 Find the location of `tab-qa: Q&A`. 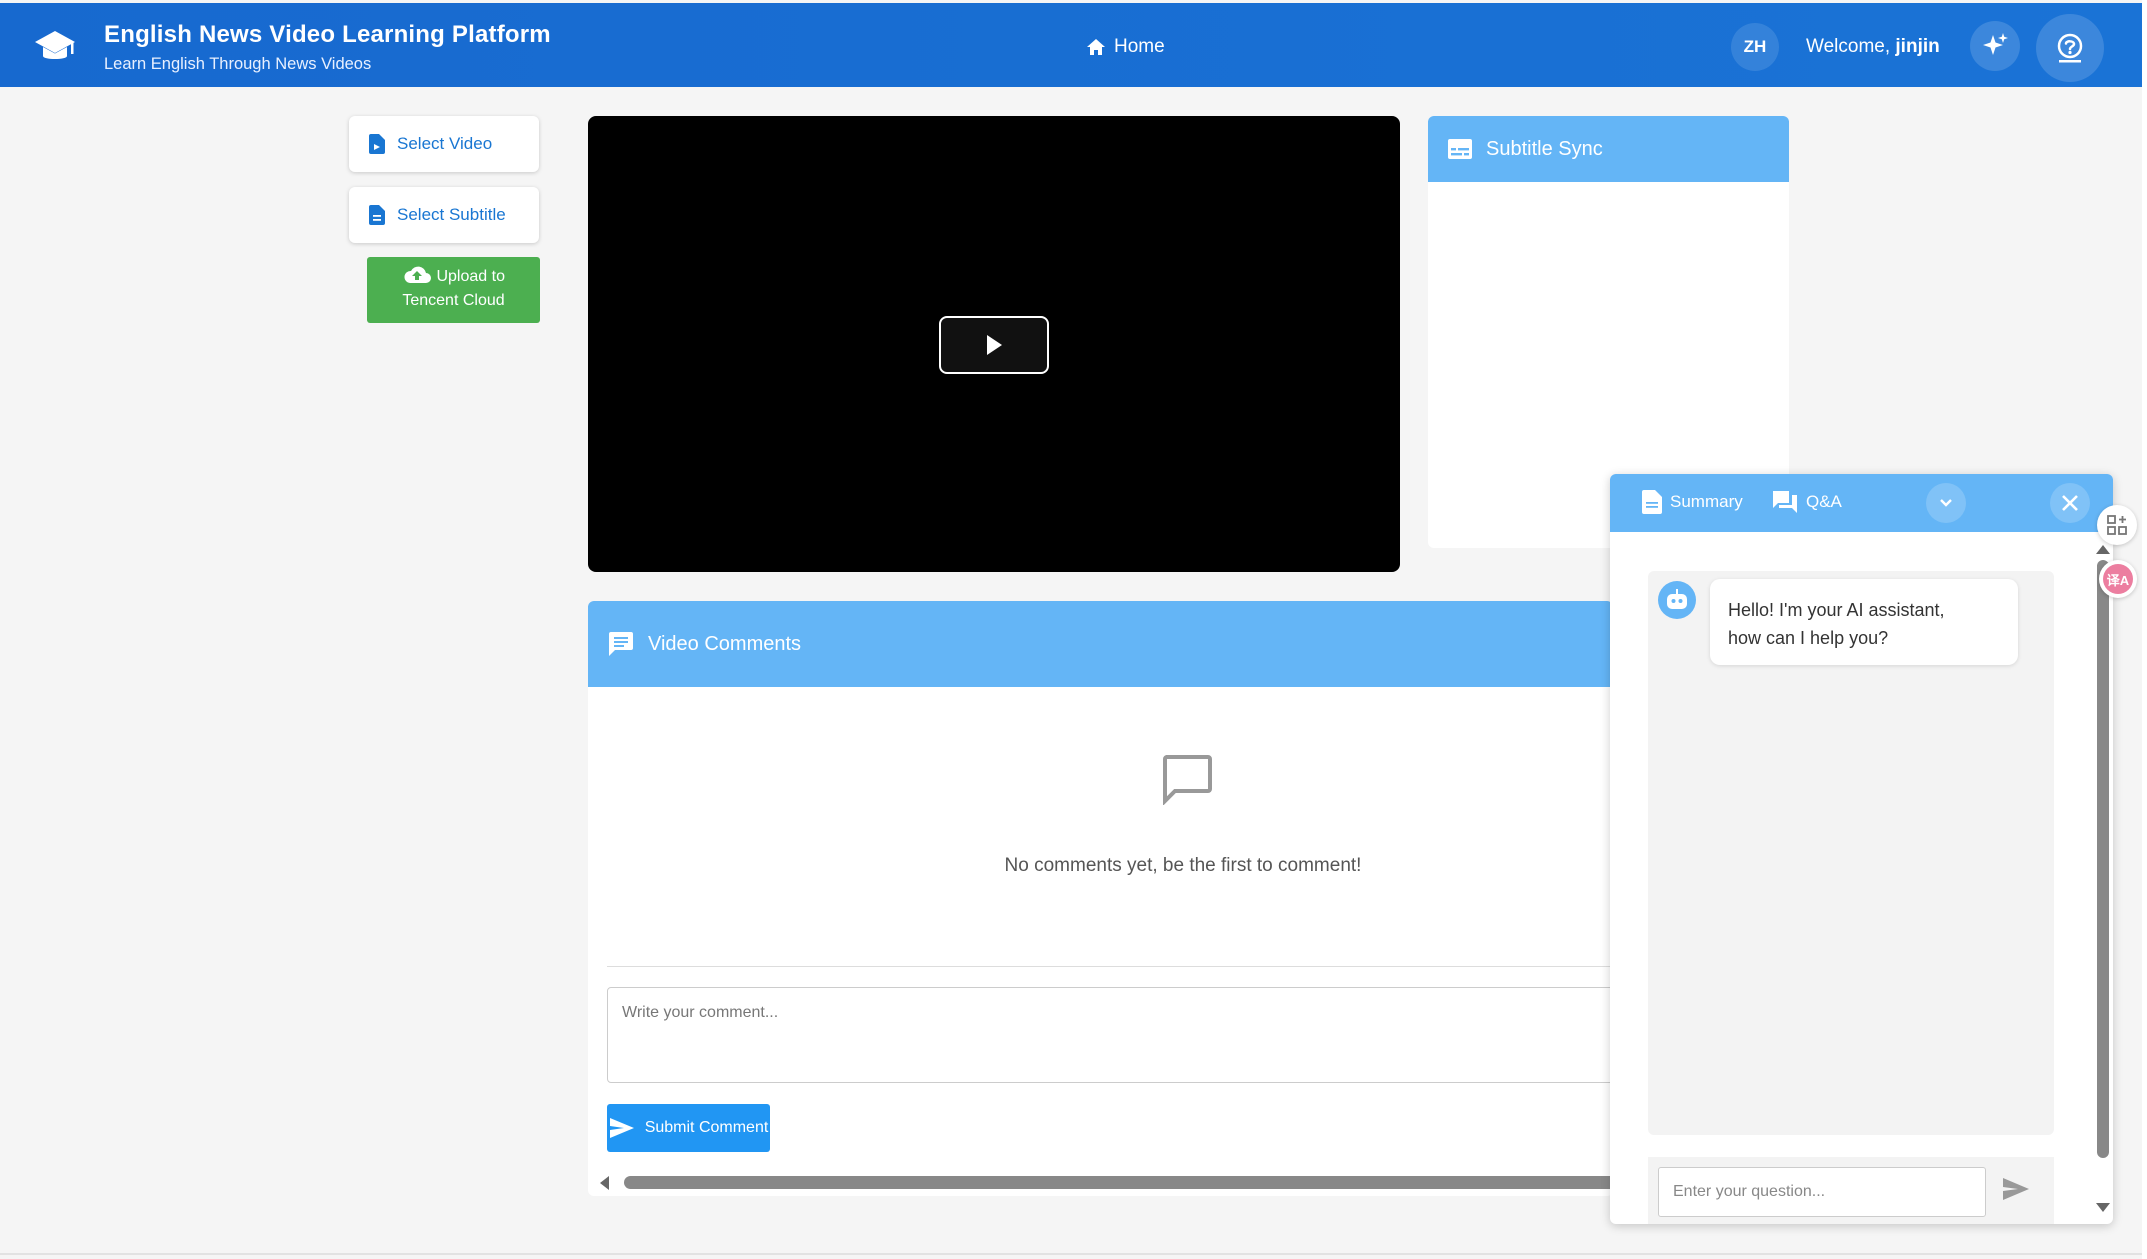

tab-qa: Q&A is located at coordinates (1807, 502).